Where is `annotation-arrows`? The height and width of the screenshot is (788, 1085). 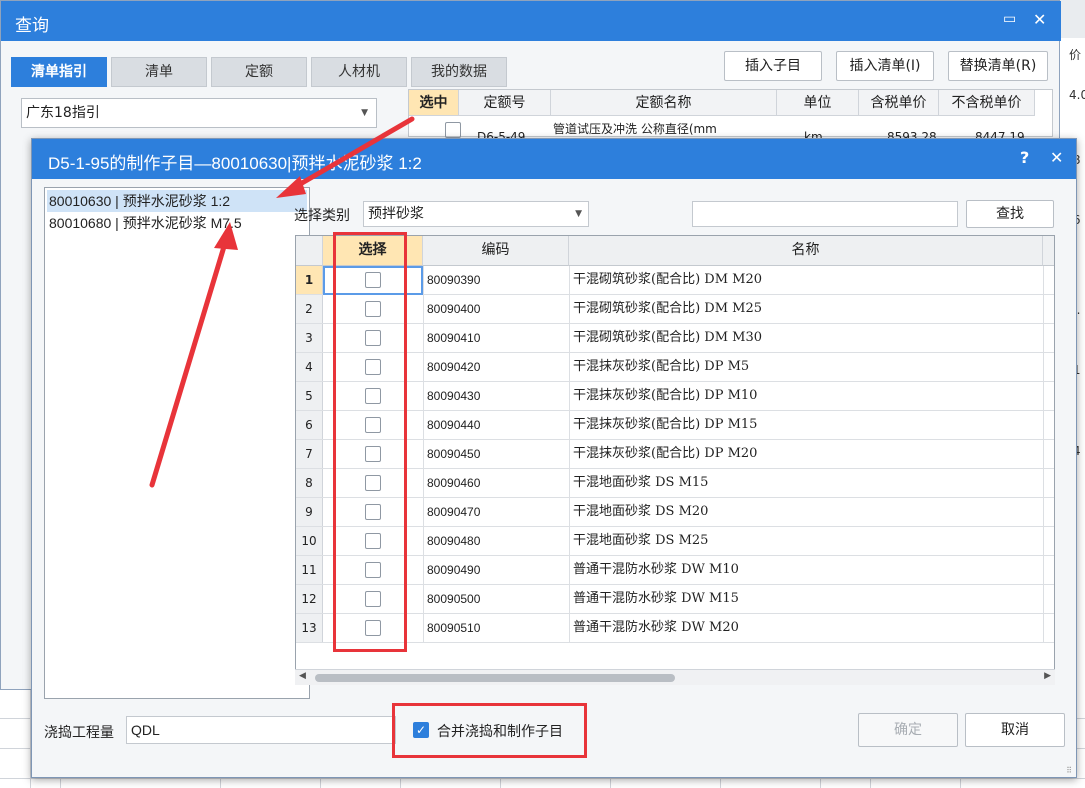 annotation-arrows is located at coordinates (282, 302).